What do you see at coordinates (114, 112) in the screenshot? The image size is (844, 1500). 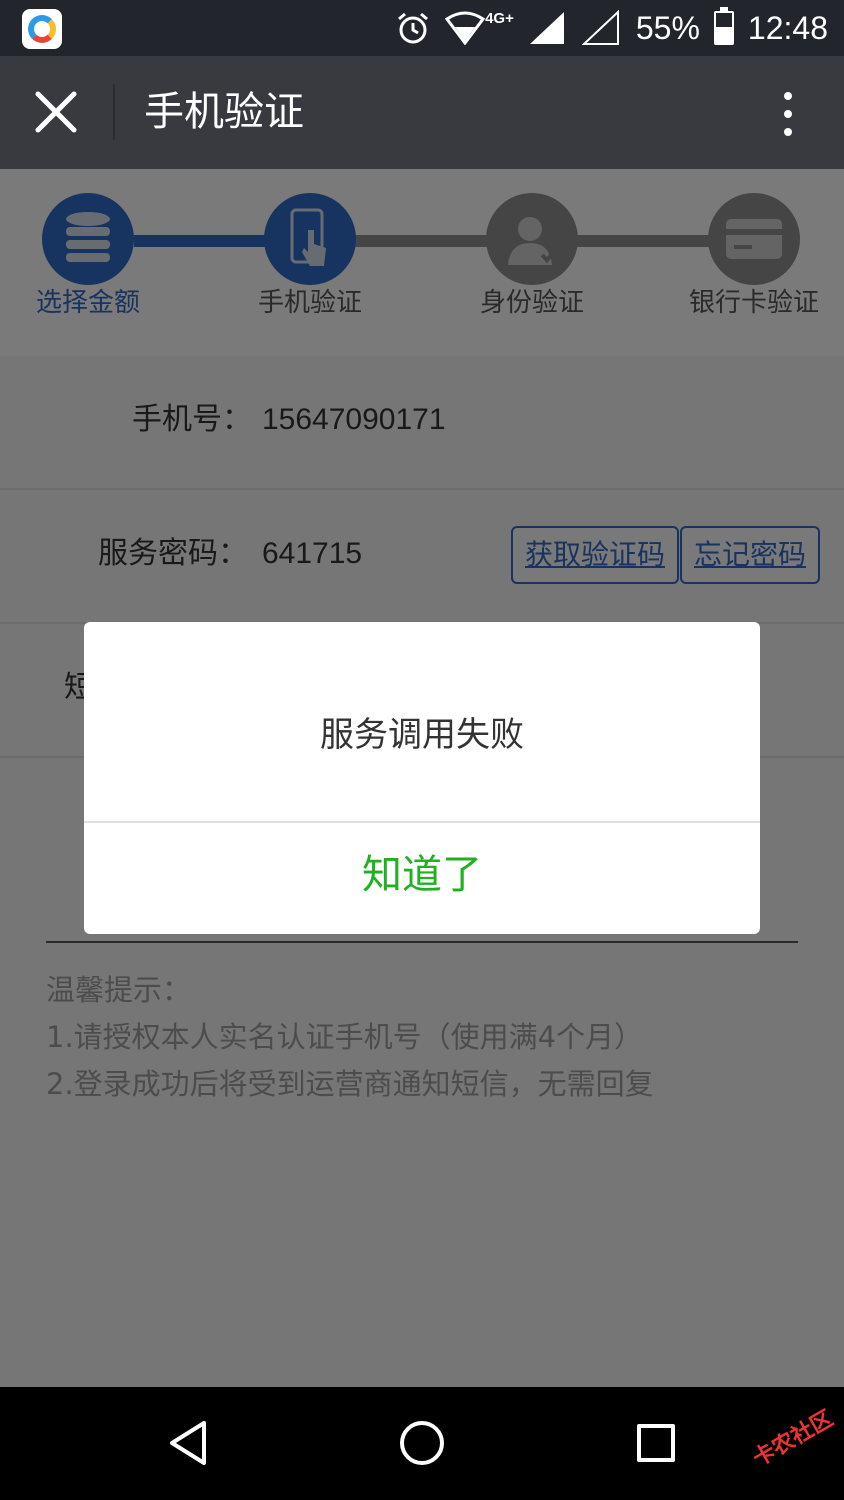 I see `title-divider` at bounding box center [114, 112].